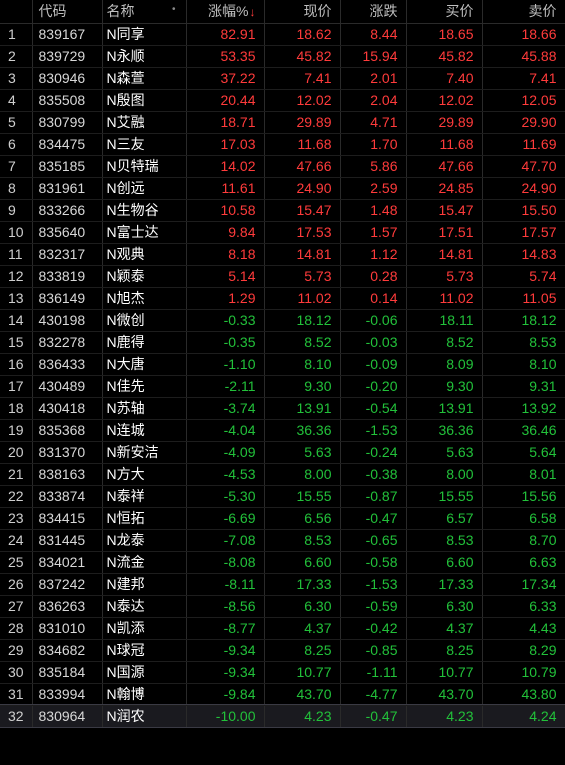 The height and width of the screenshot is (765, 565). I want to click on stock-code: 835185, so click(67, 166).